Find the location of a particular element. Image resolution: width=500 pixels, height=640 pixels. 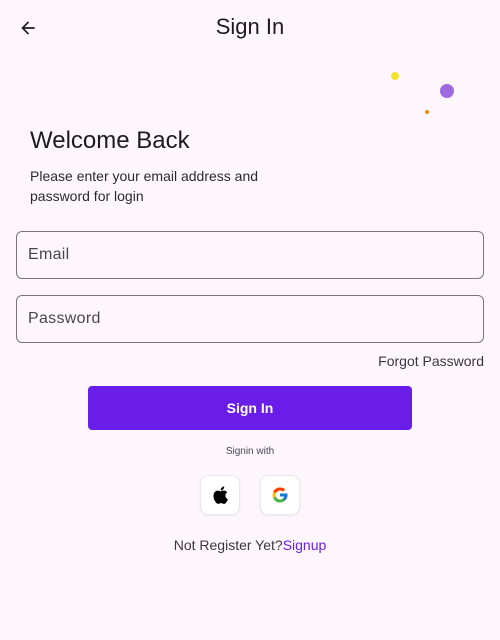

decor-dot-orange is located at coordinates (427, 112).